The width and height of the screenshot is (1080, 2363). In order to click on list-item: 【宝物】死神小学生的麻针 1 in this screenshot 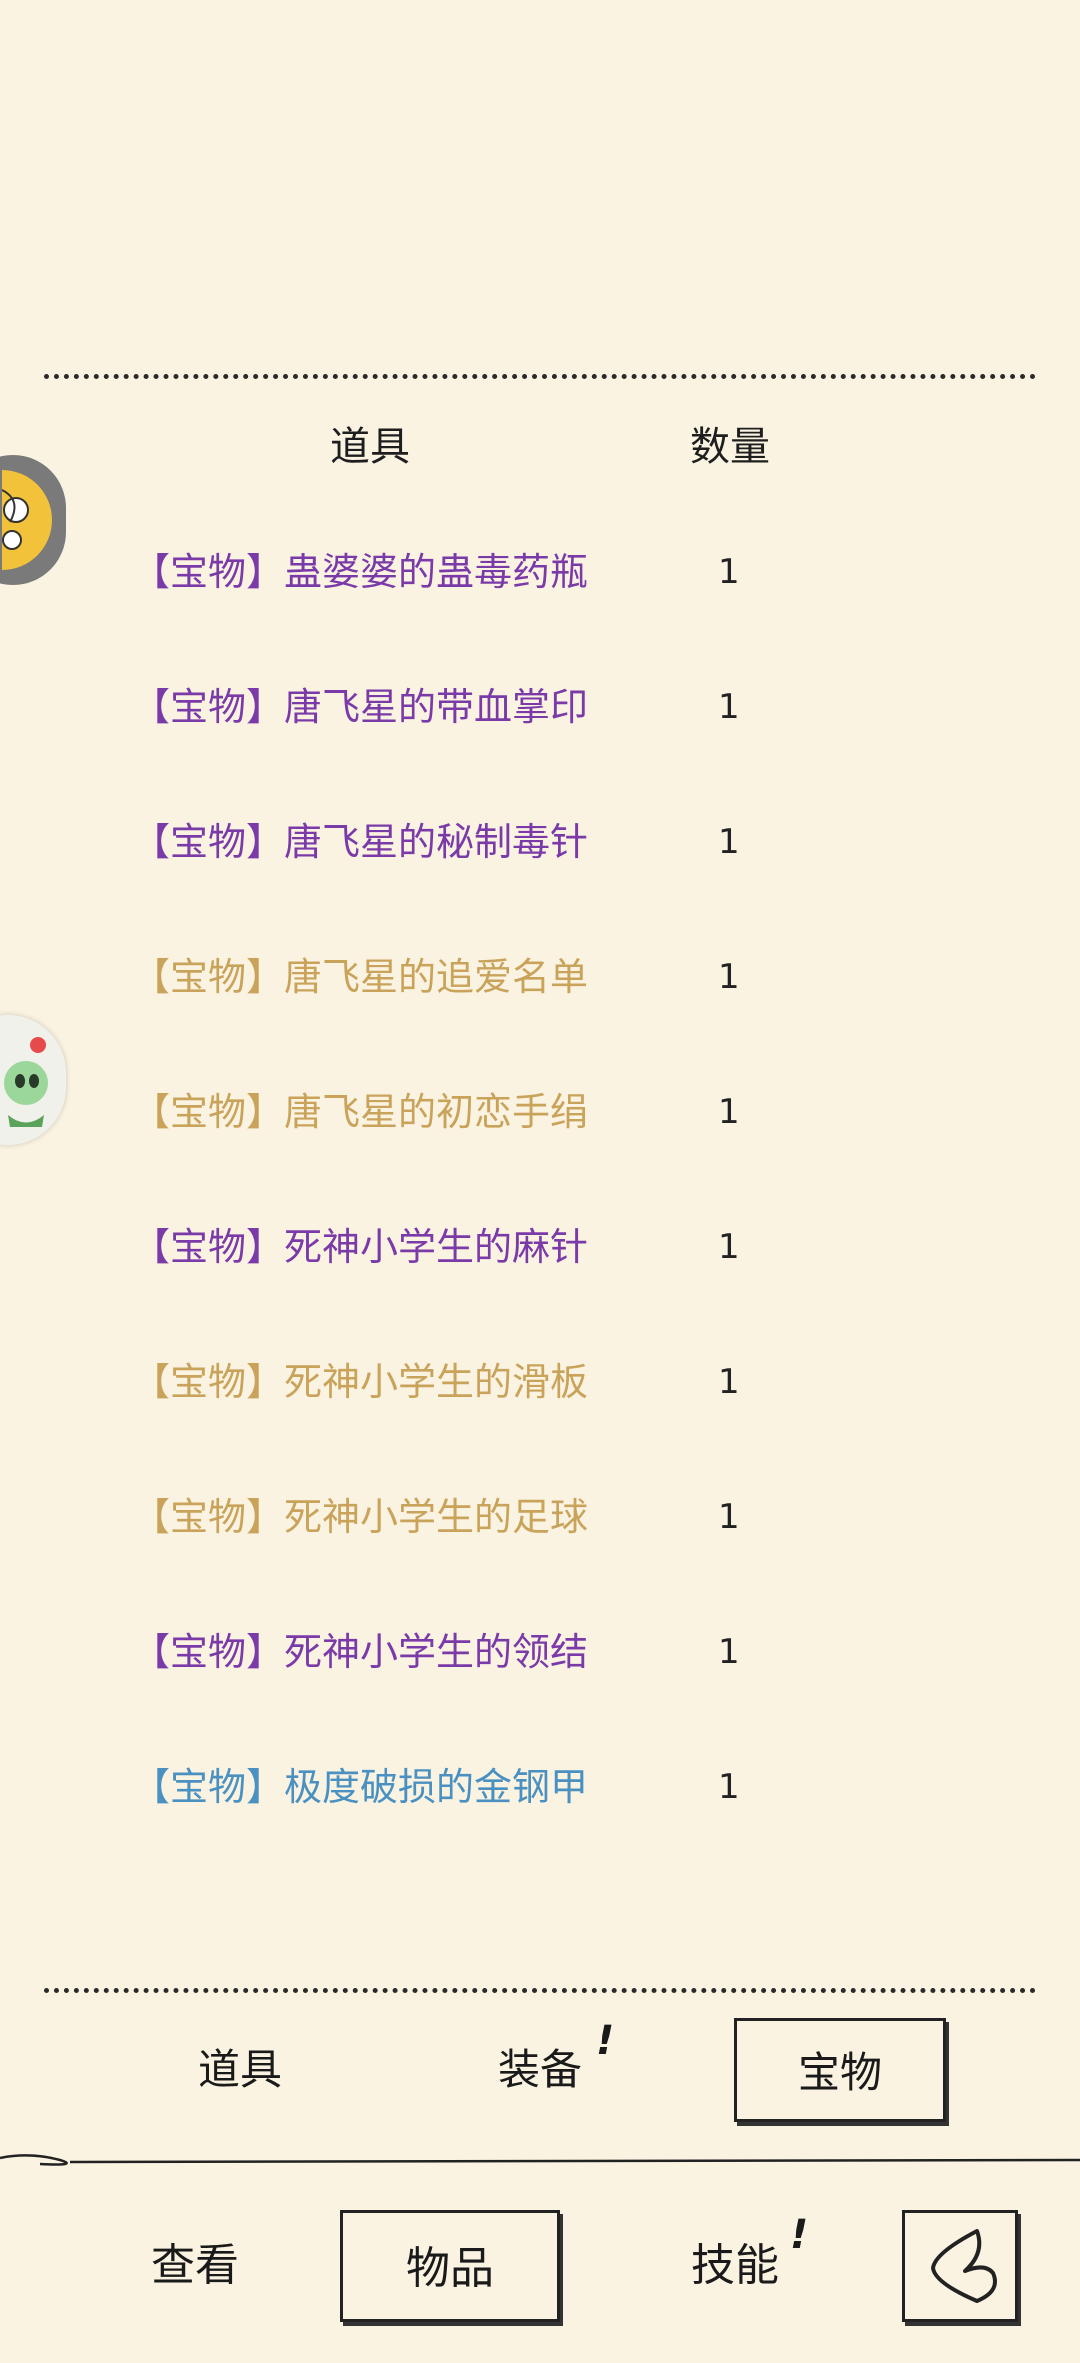, I will do `click(540, 1247)`.